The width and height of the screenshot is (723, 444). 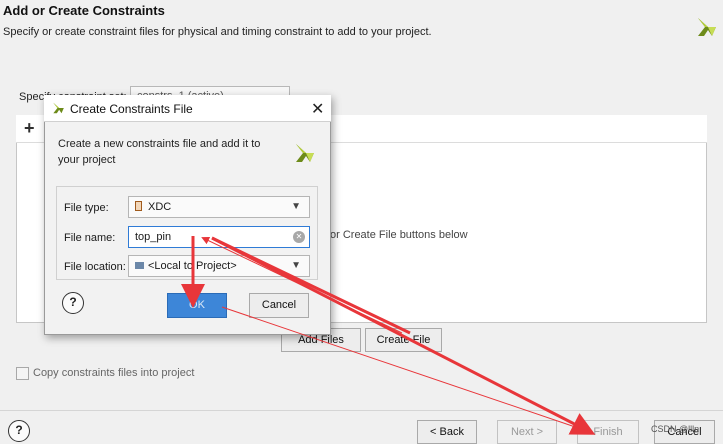 What do you see at coordinates (406, 369) in the screenshot?
I see `annotation-line-ok-finish` at bounding box center [406, 369].